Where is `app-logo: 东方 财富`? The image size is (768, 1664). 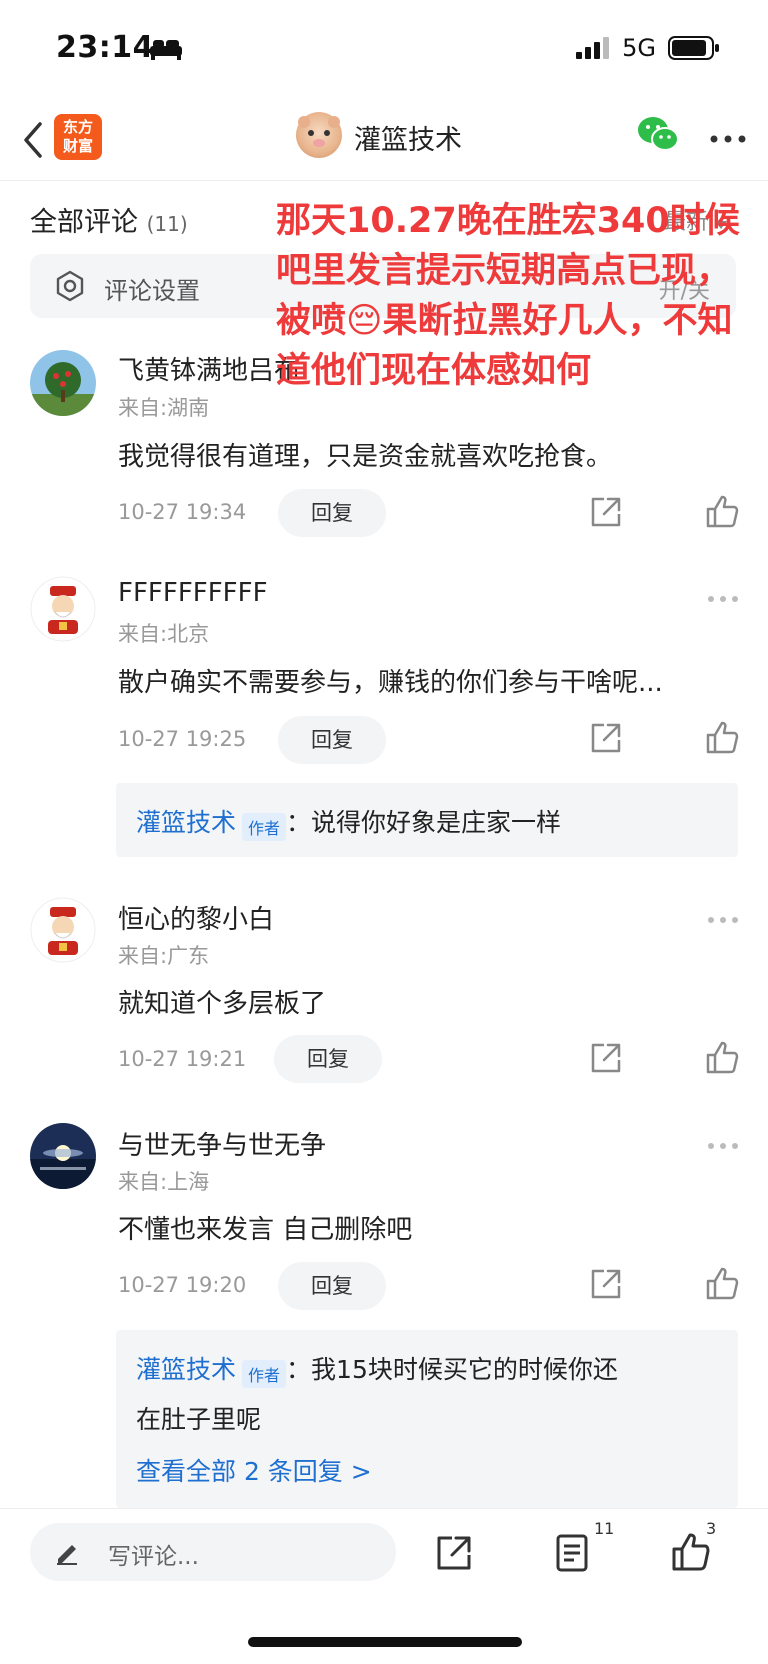
app-logo: 东方 财富 is located at coordinates (78, 137).